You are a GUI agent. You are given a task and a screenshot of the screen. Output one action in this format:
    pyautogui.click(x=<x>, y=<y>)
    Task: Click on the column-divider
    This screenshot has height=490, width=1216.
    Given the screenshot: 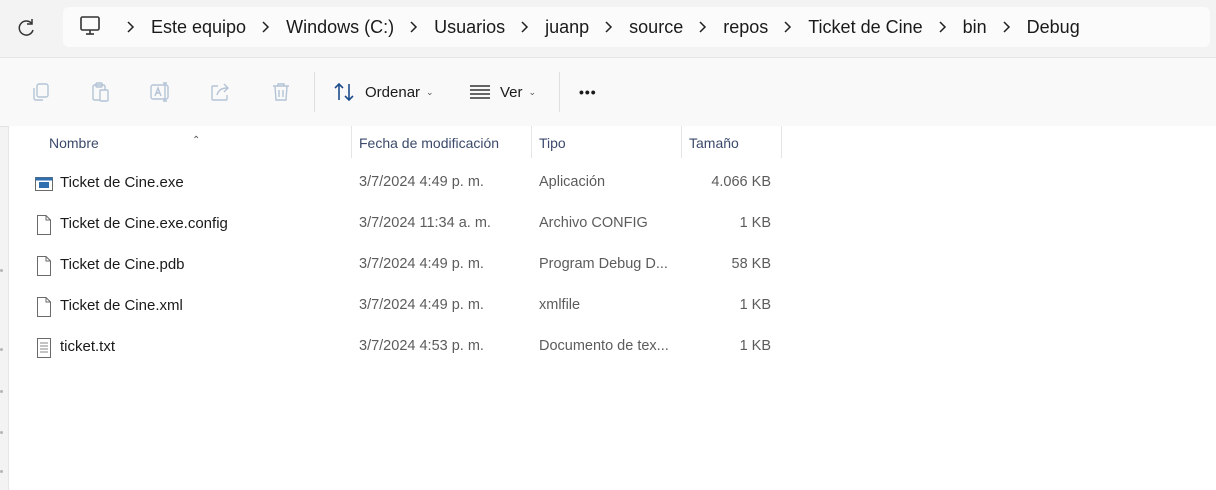 What is the action you would take?
    pyautogui.click(x=781, y=142)
    